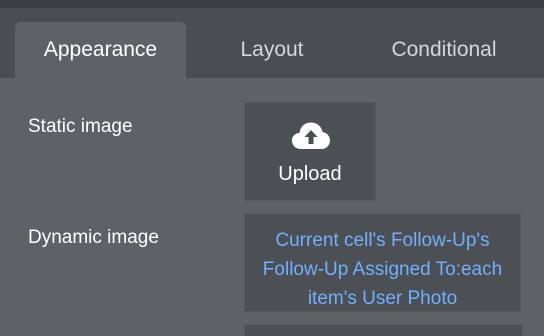 Image resolution: width=544 pixels, height=336 pixels. Describe the element at coordinates (310, 174) in the screenshot. I see `upload-button-label: Upload` at that location.